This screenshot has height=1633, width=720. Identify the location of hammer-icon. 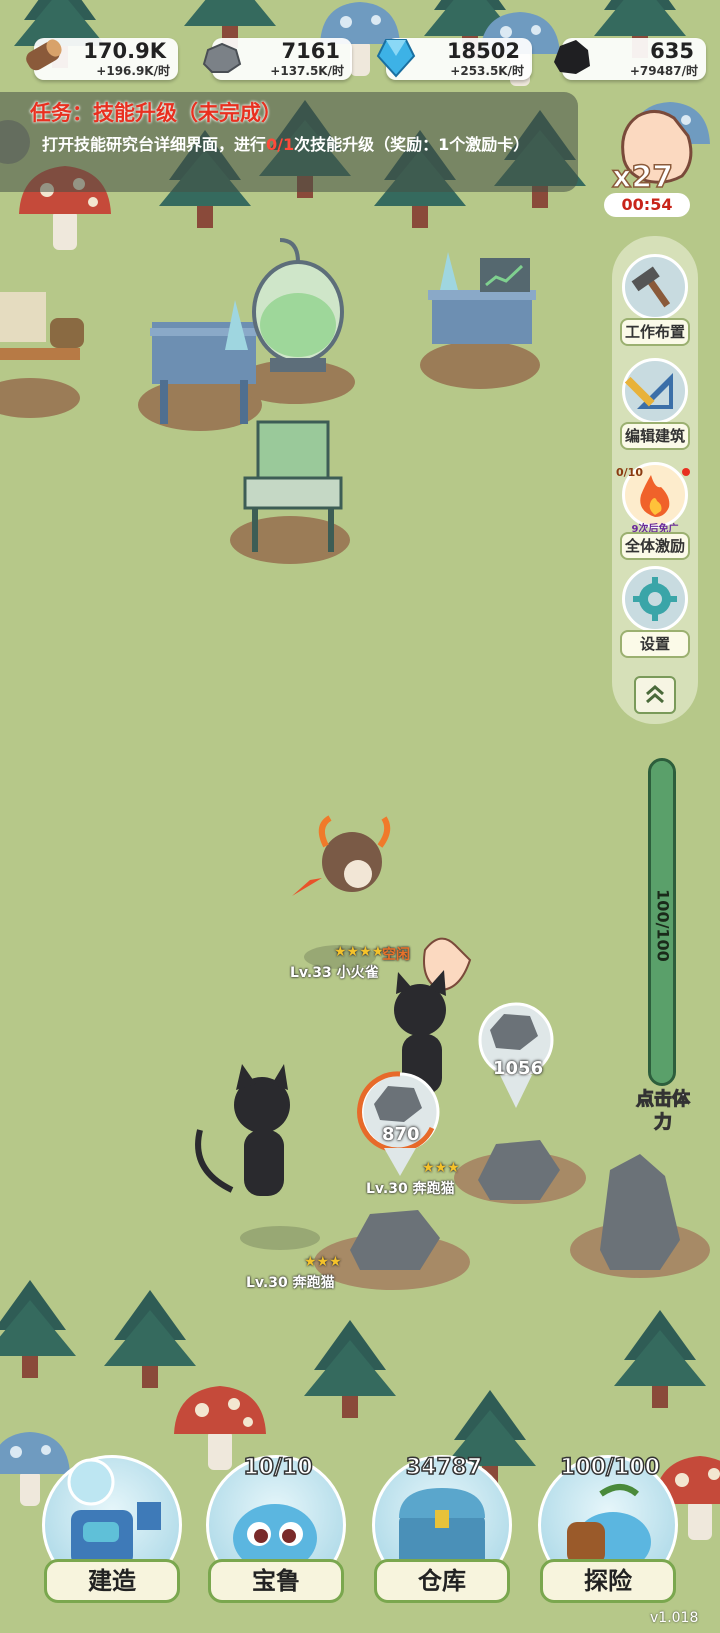
(655, 287).